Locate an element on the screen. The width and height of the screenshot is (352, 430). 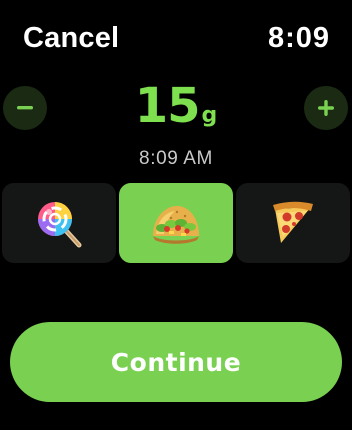
entry-time: 8:09 AM is located at coordinates (176, 159).